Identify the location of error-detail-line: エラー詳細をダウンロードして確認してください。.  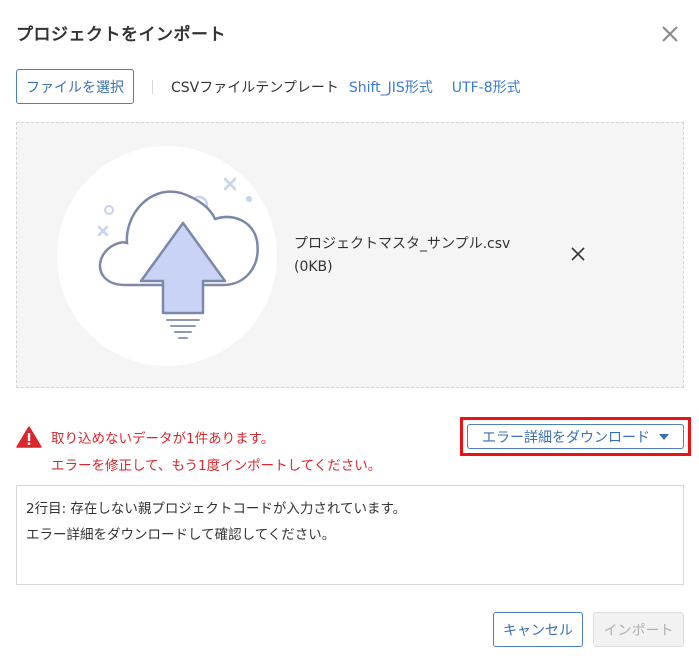
(181, 535).